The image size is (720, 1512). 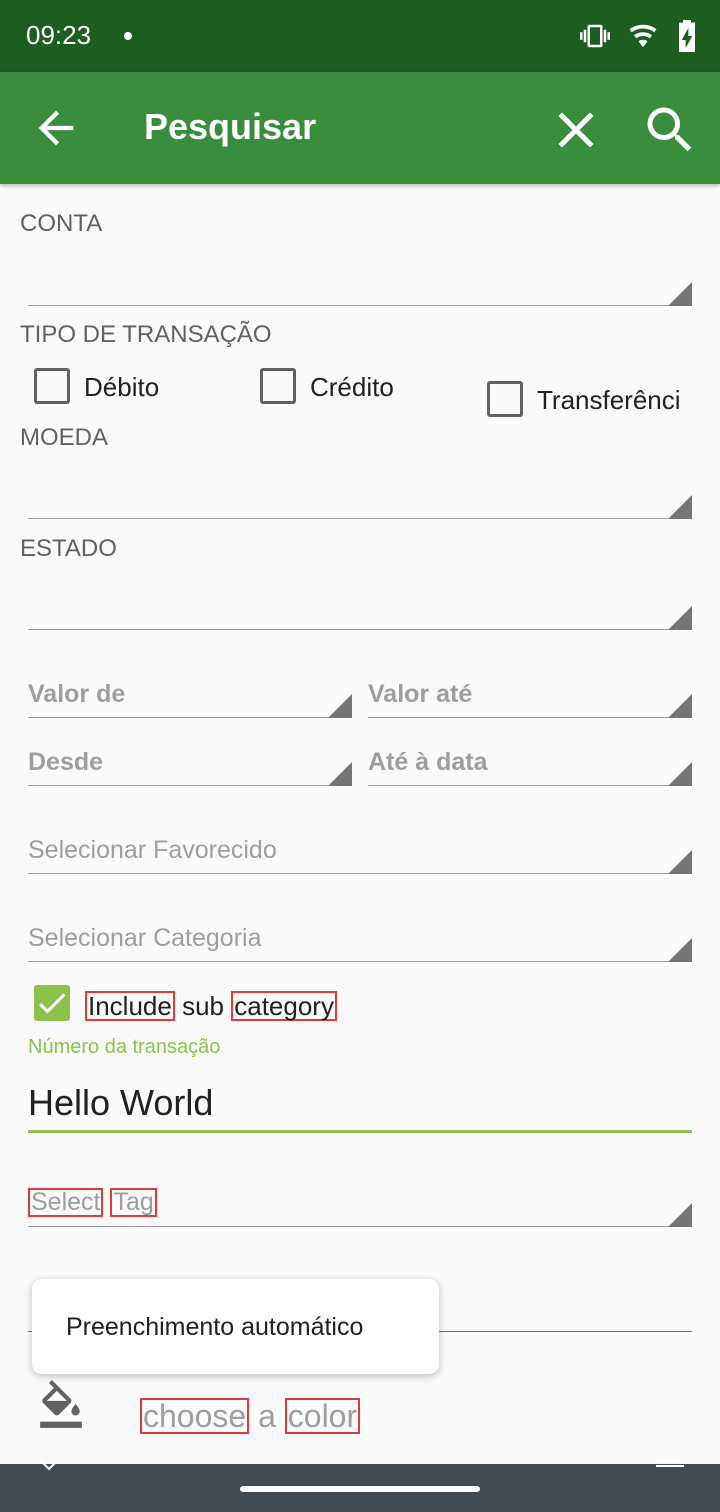 I want to click on wifi-icon, so click(x=643, y=36).